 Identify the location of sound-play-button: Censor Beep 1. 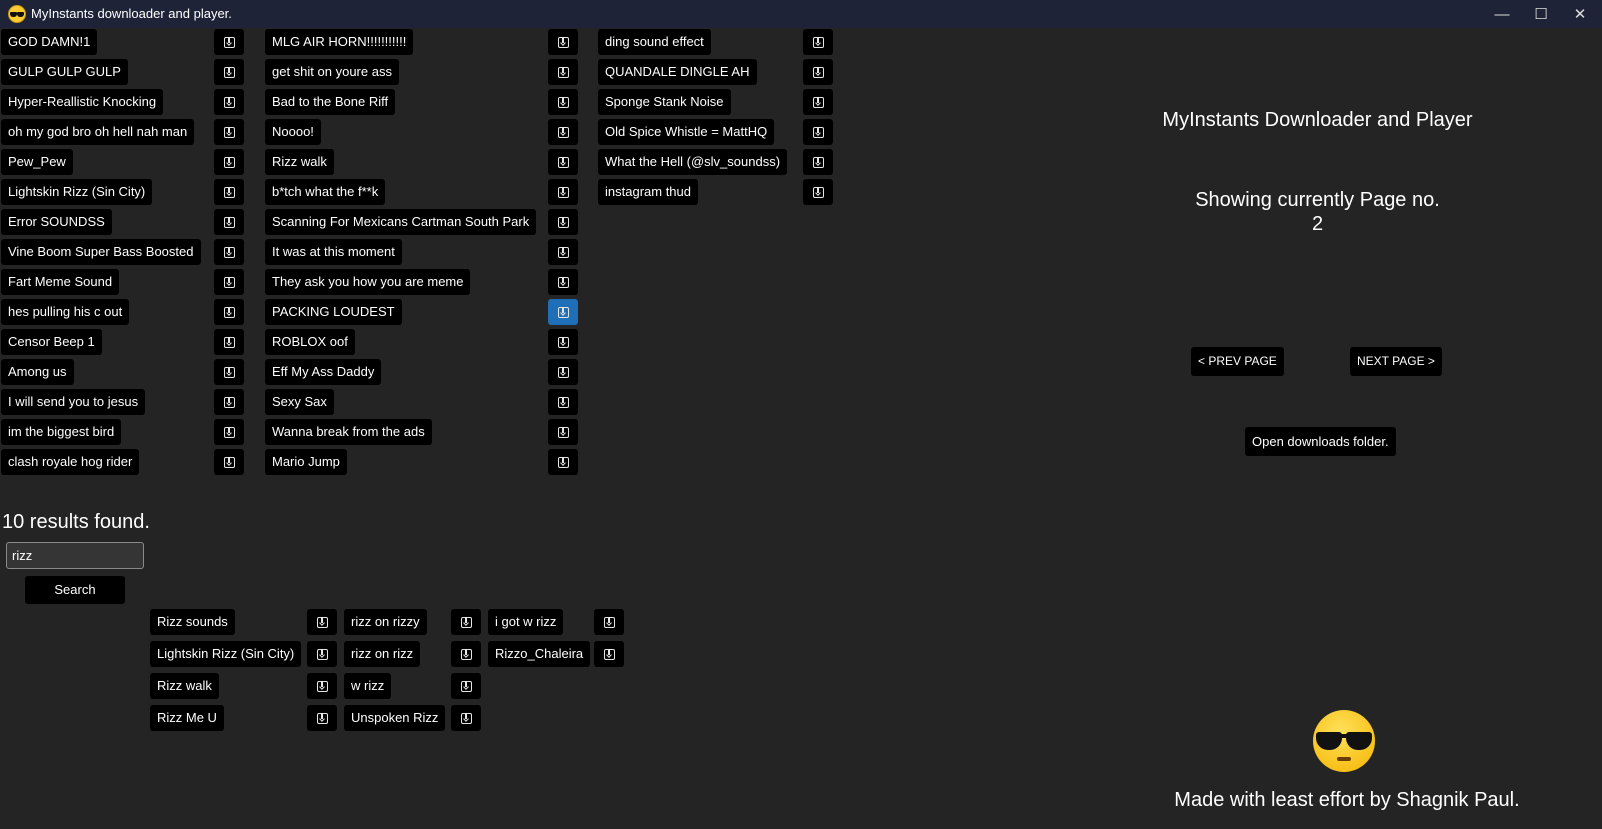
(51, 342).